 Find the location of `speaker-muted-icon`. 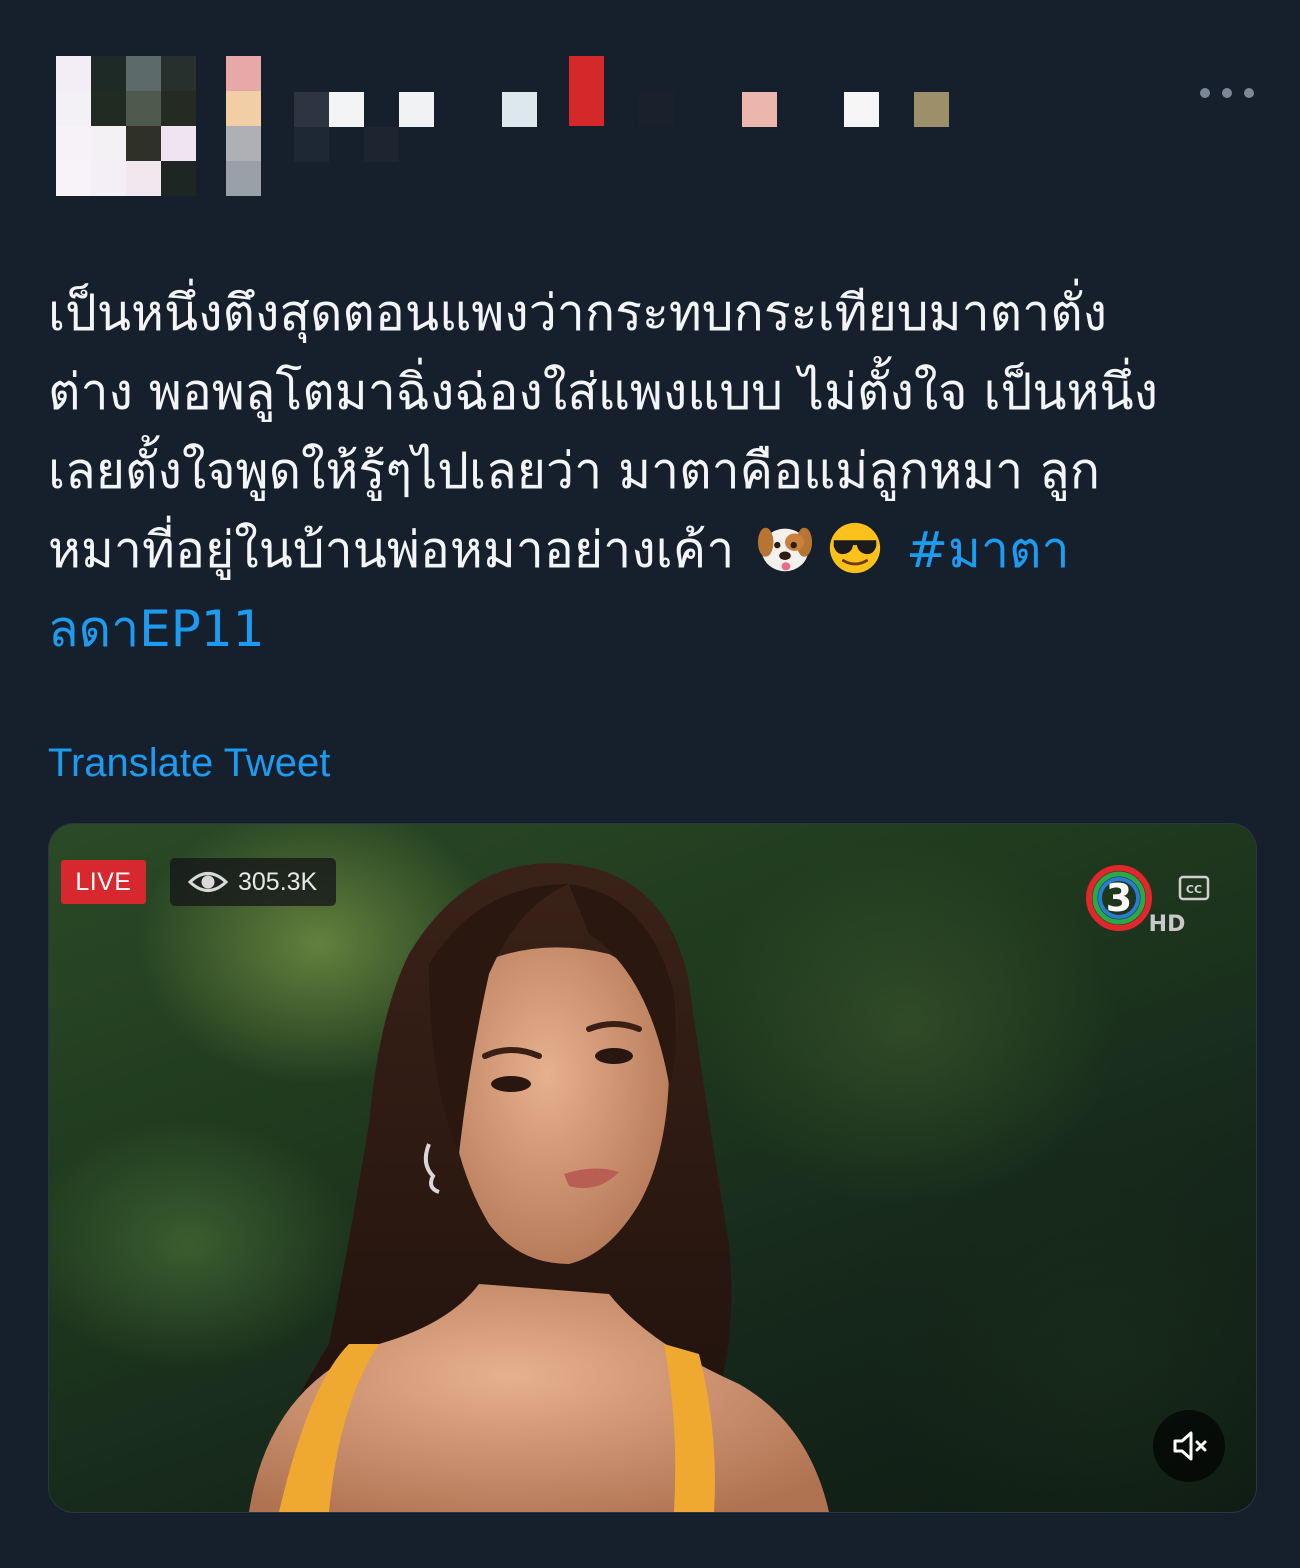

speaker-muted-icon is located at coordinates (1190, 1446).